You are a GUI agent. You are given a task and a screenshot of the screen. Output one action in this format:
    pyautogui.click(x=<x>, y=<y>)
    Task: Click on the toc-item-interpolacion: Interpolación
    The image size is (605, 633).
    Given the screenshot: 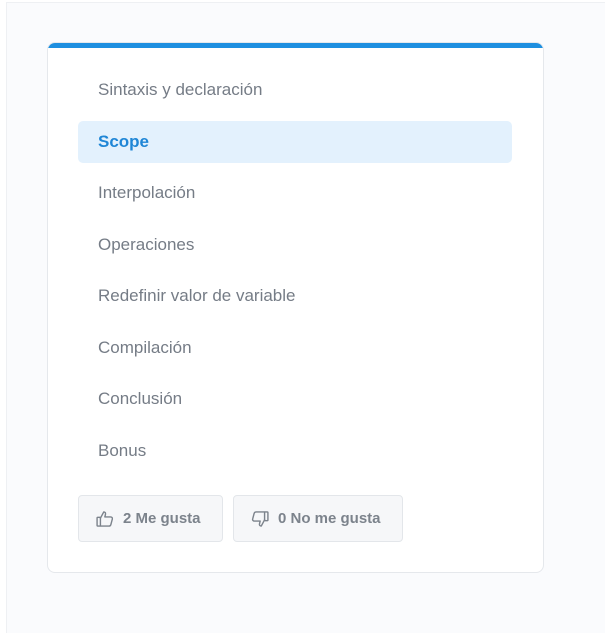 What is the action you would take?
    pyautogui.click(x=295, y=193)
    